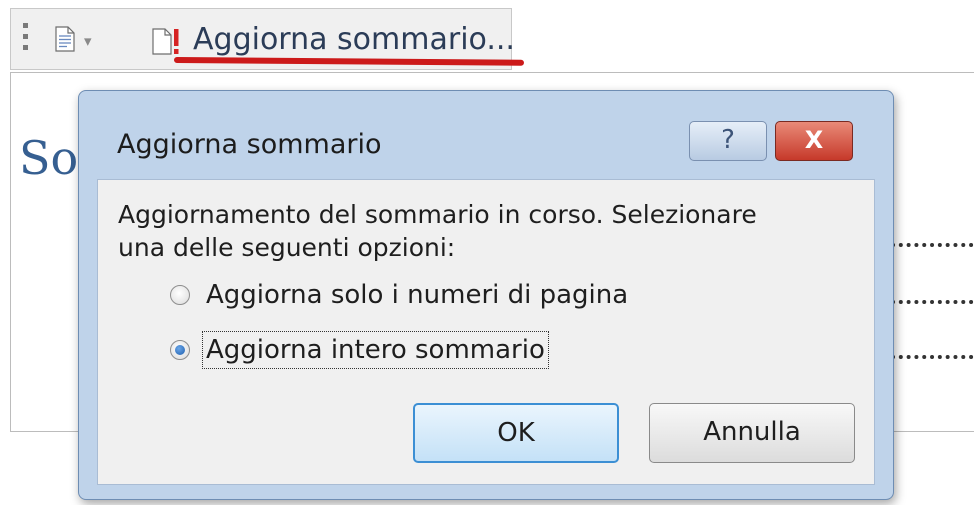  I want to click on close-button: X, so click(814, 141).